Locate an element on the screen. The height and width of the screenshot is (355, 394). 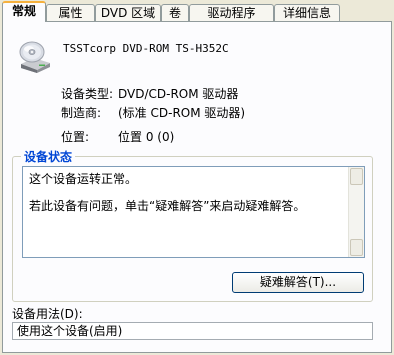
location-label: 位置: is located at coordinates (75, 137).